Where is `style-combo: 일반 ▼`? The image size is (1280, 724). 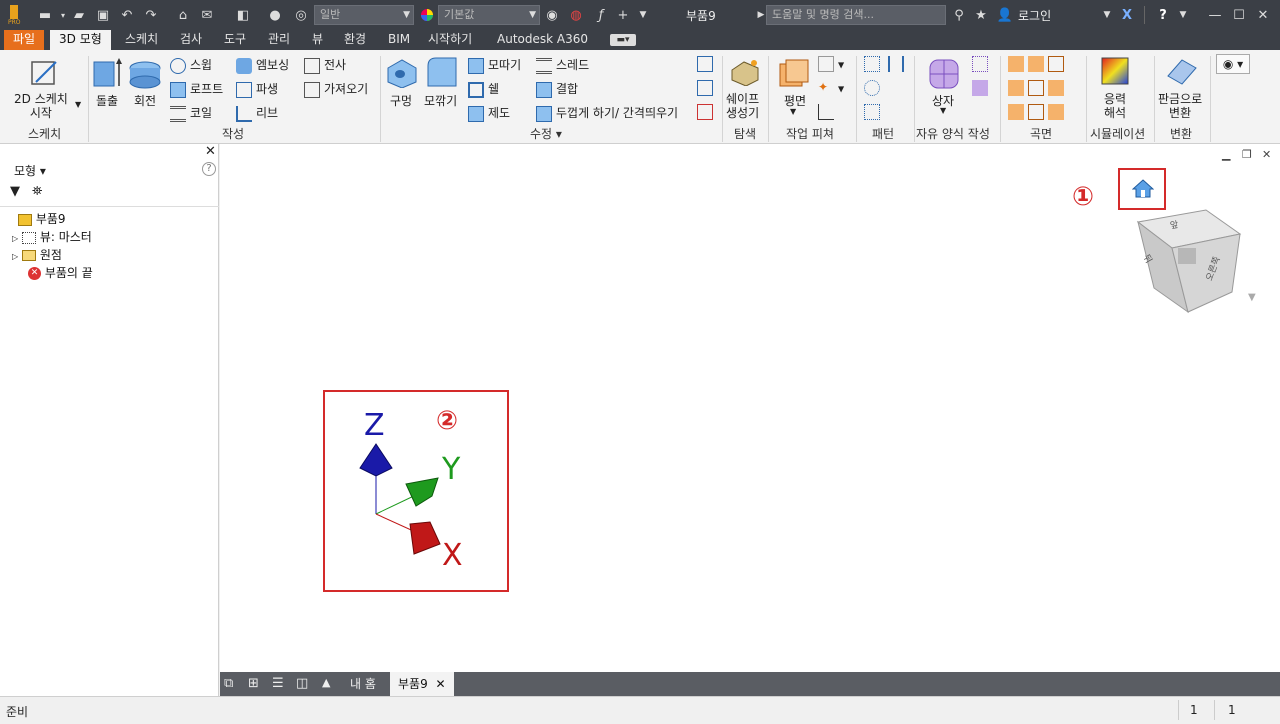
style-combo: 일반 ▼ is located at coordinates (364, 15).